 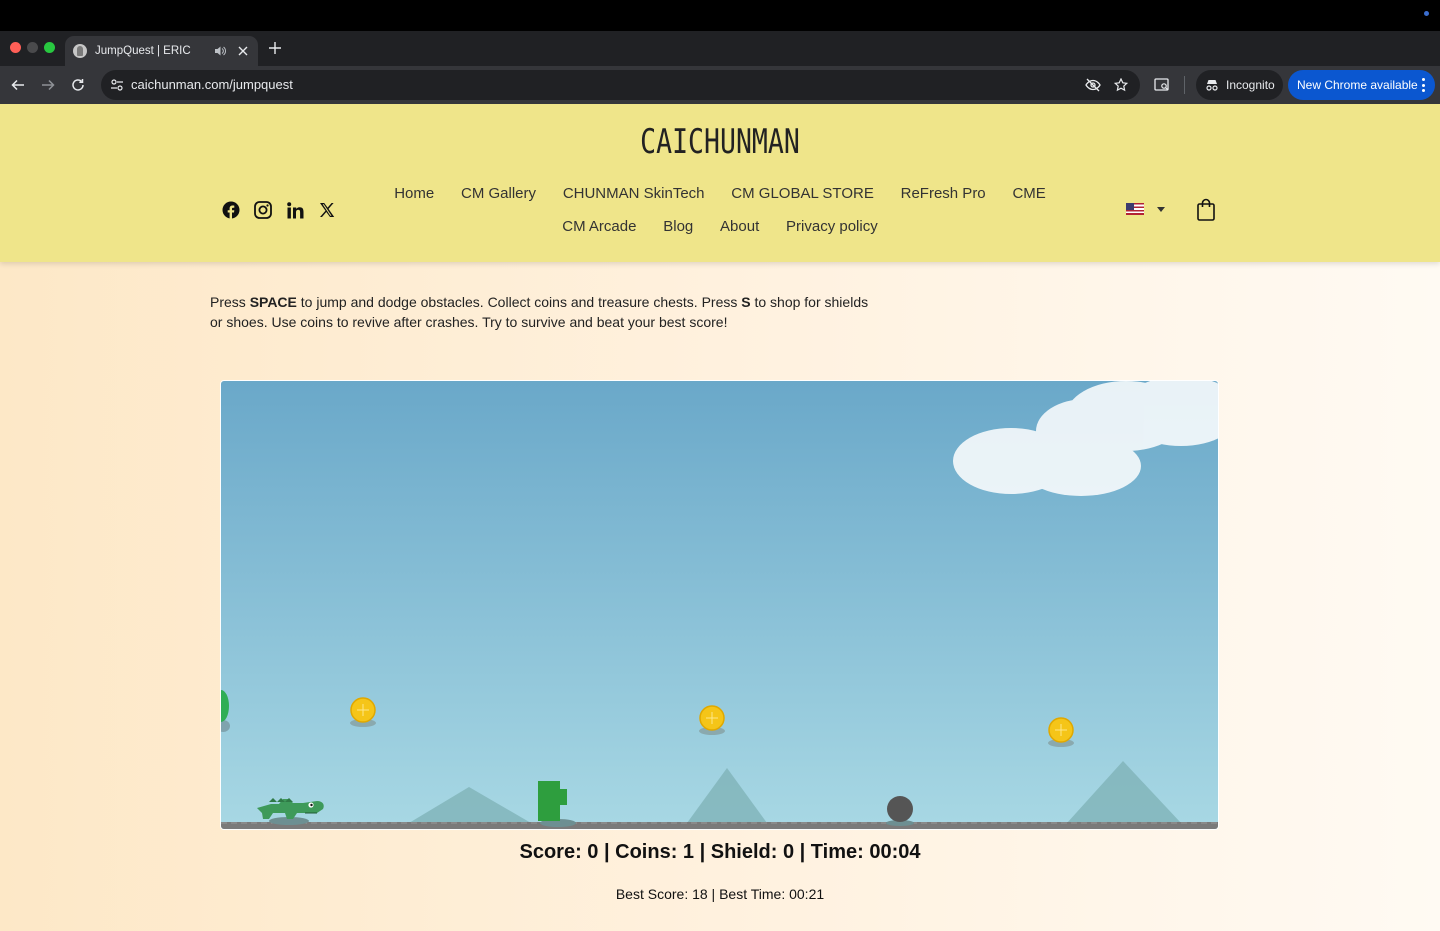 I want to click on us-flag-icon, so click(x=1135, y=209).